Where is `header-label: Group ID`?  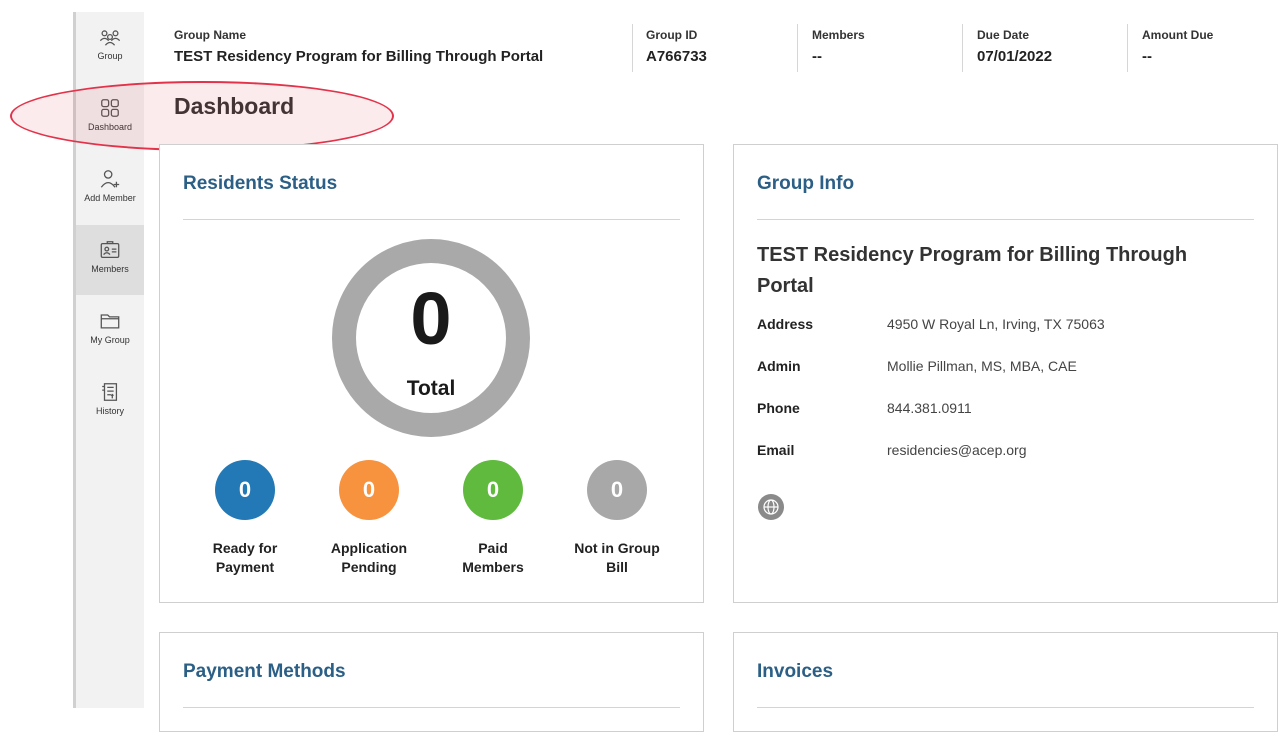
header-label: Group ID is located at coordinates (672, 35).